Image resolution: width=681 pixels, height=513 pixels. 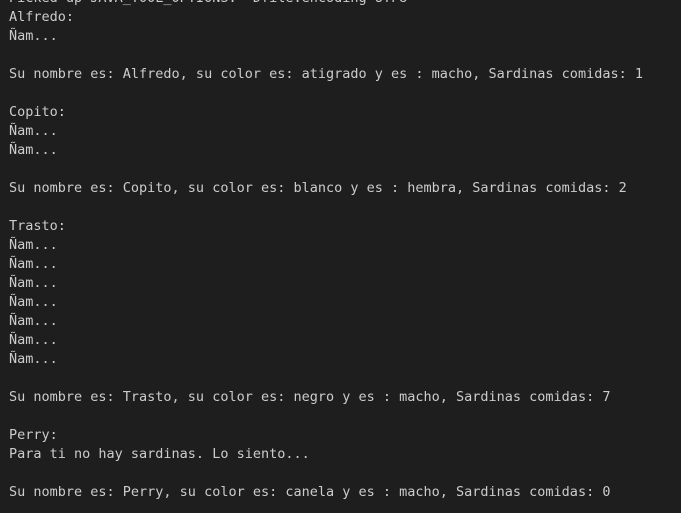 I want to click on terminal-line: Trasto:, so click(x=37, y=226).